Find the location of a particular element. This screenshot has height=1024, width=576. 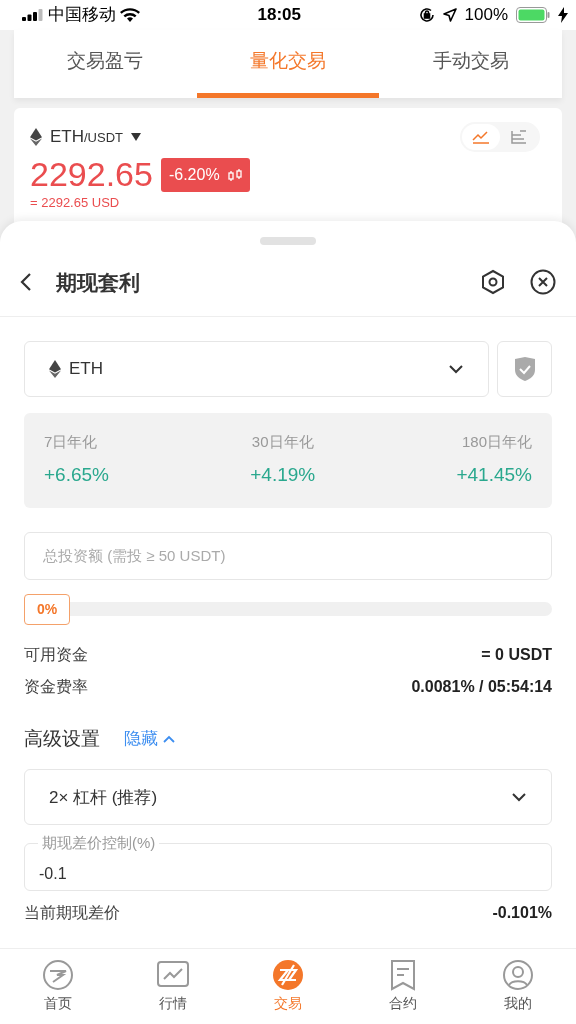

amount-field: 总投资额 (需投 ≥ 50 USDT) is located at coordinates (288, 555).